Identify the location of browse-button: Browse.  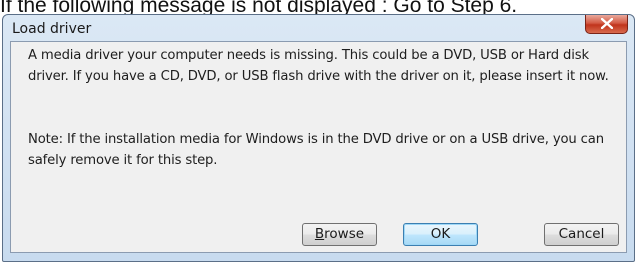
(339, 234).